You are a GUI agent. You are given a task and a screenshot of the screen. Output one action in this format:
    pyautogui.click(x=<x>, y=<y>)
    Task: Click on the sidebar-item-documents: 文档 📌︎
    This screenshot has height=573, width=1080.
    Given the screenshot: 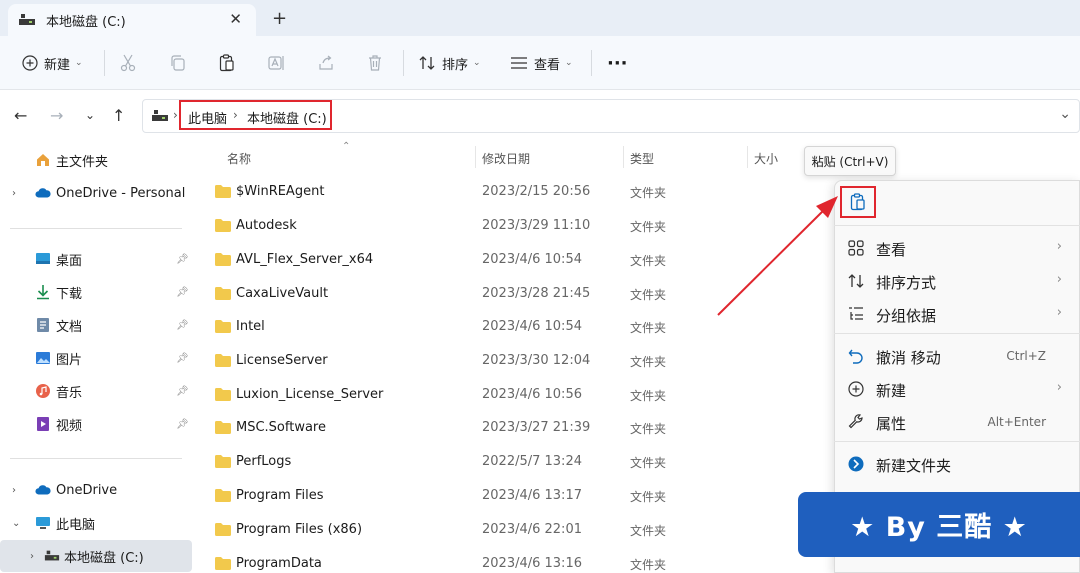 What is the action you would take?
    pyautogui.click(x=96, y=325)
    